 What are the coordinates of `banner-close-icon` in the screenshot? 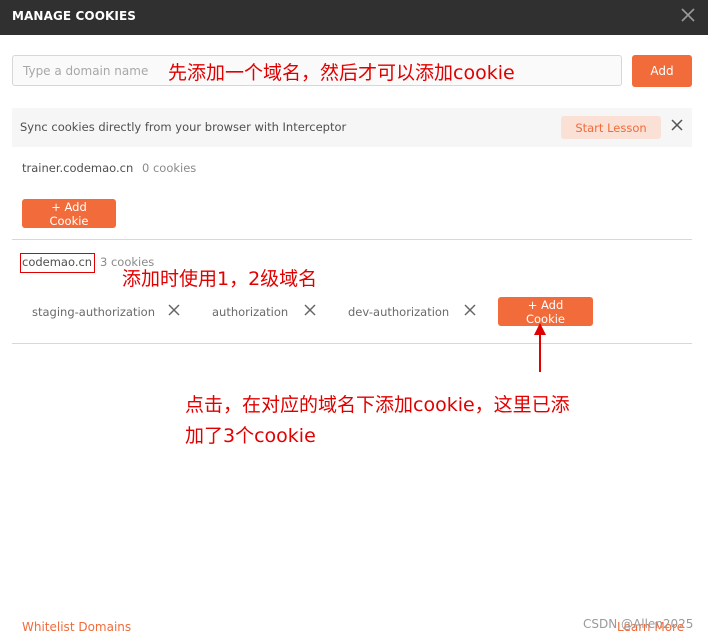 It's located at (677, 125).